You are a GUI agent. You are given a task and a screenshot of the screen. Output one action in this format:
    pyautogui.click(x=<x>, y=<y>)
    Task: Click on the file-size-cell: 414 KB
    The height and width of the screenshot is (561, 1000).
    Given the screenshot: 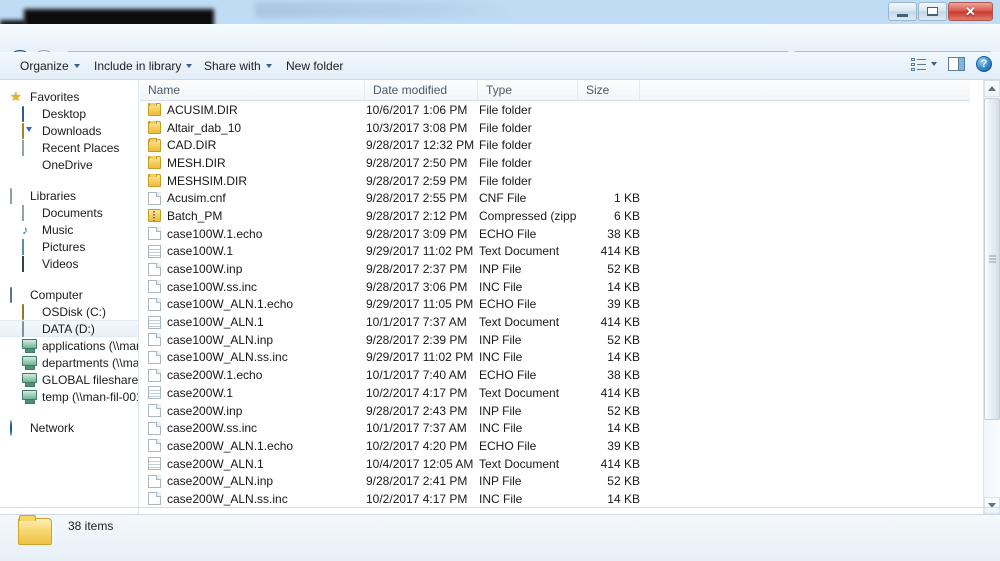 What is the action you would take?
    pyautogui.click(x=620, y=322)
    